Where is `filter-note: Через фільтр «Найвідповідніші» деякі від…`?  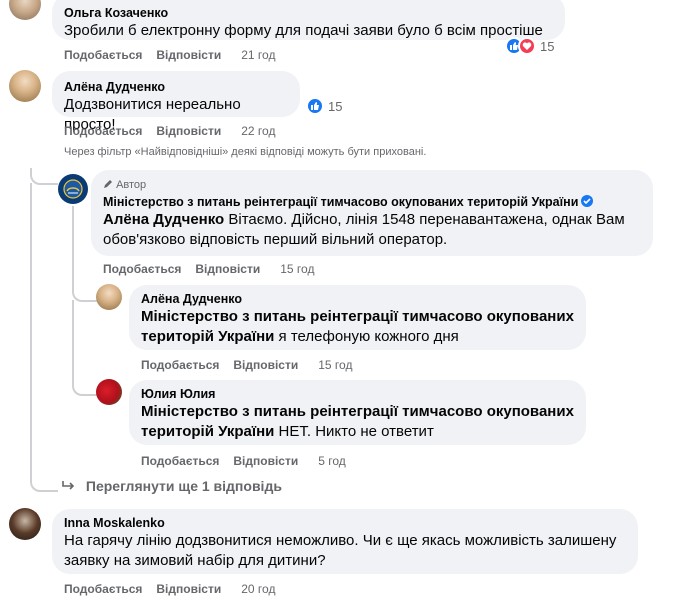 filter-note: Через фільтр «Найвідповідніші» деякі від… is located at coordinates (245, 152).